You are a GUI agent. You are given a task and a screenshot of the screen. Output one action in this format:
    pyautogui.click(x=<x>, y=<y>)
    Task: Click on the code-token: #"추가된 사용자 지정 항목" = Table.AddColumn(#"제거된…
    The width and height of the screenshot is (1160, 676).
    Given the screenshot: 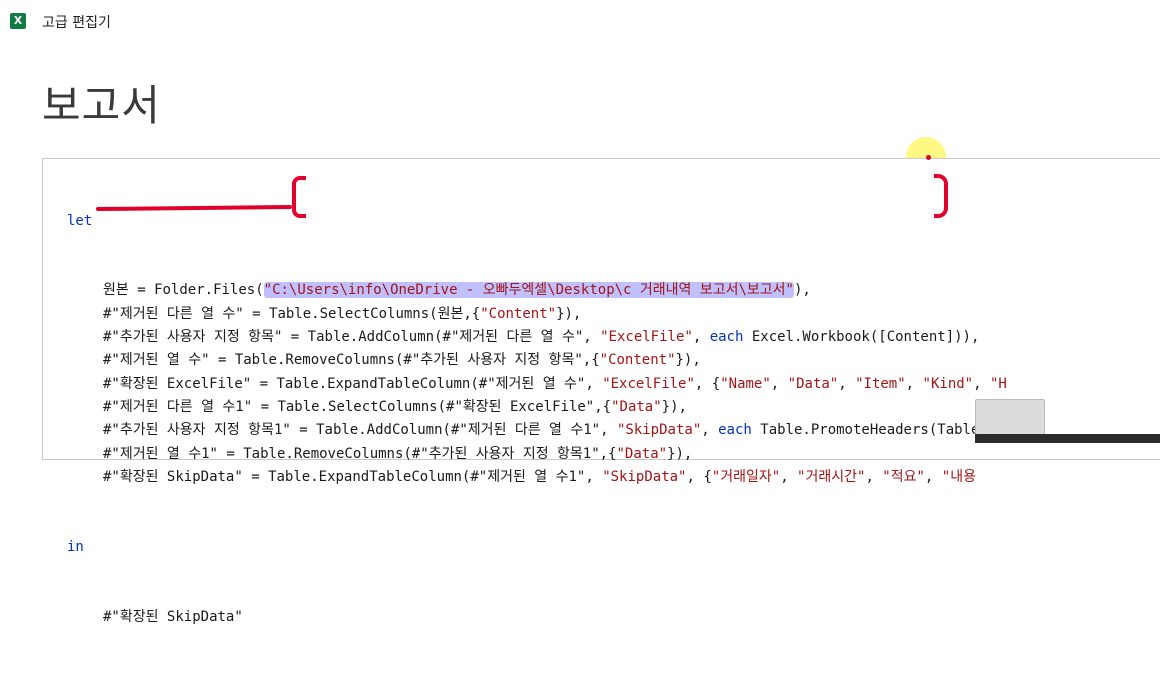 What is the action you would take?
    pyautogui.click(x=352, y=337)
    